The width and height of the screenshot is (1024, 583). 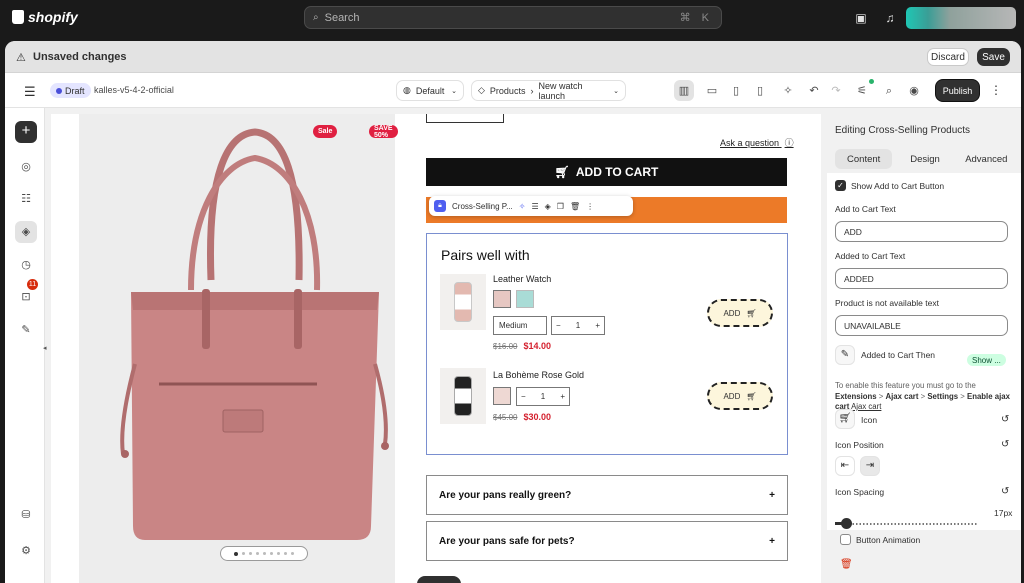 I want to click on tab-advanced: Advanced, so click(x=986, y=159).